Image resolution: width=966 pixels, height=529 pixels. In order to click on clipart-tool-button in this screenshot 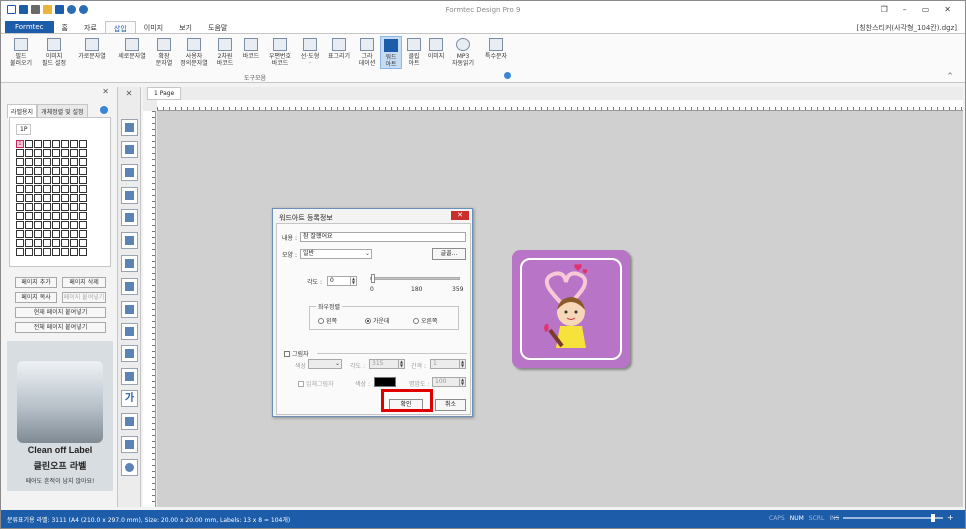, I will do `click(129, 421)`.